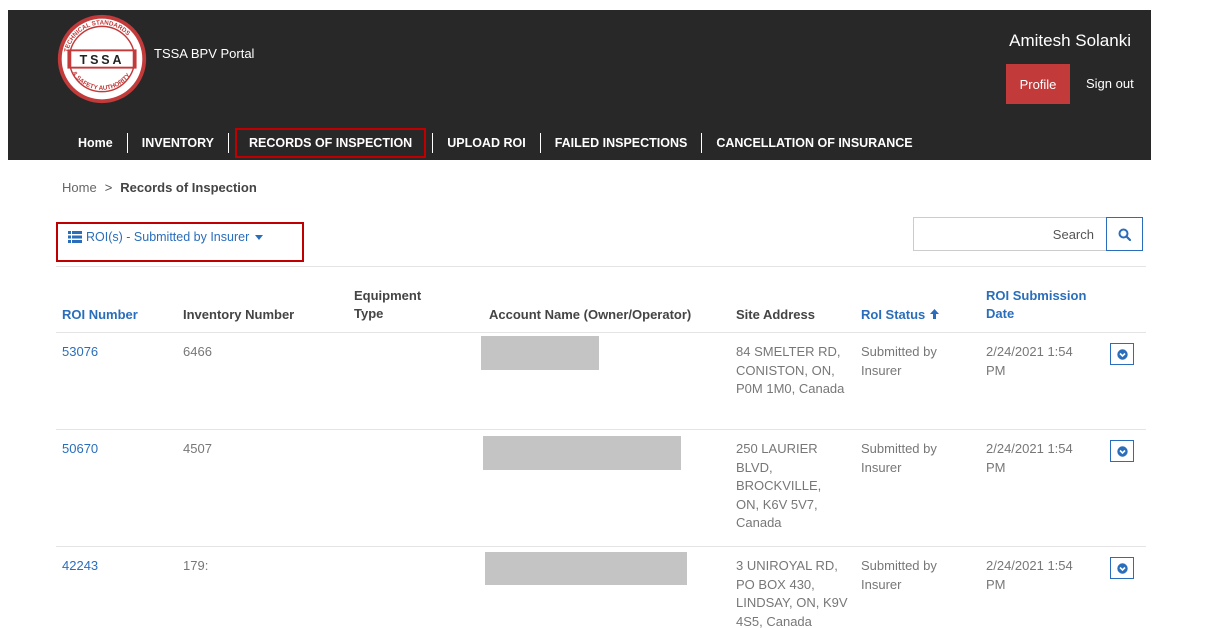  I want to click on filter-highlight-box: ROI(s) - Submitted by Insurer, so click(180, 242).